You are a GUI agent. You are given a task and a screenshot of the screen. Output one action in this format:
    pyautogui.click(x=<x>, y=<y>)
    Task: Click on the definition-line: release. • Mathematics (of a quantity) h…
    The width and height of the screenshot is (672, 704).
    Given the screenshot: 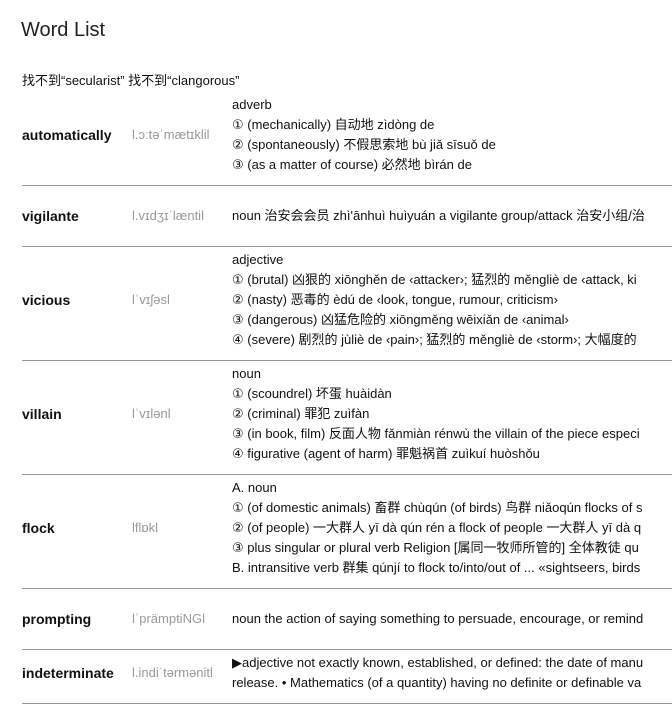 What is the action you would take?
    pyautogui.click(x=437, y=682)
    